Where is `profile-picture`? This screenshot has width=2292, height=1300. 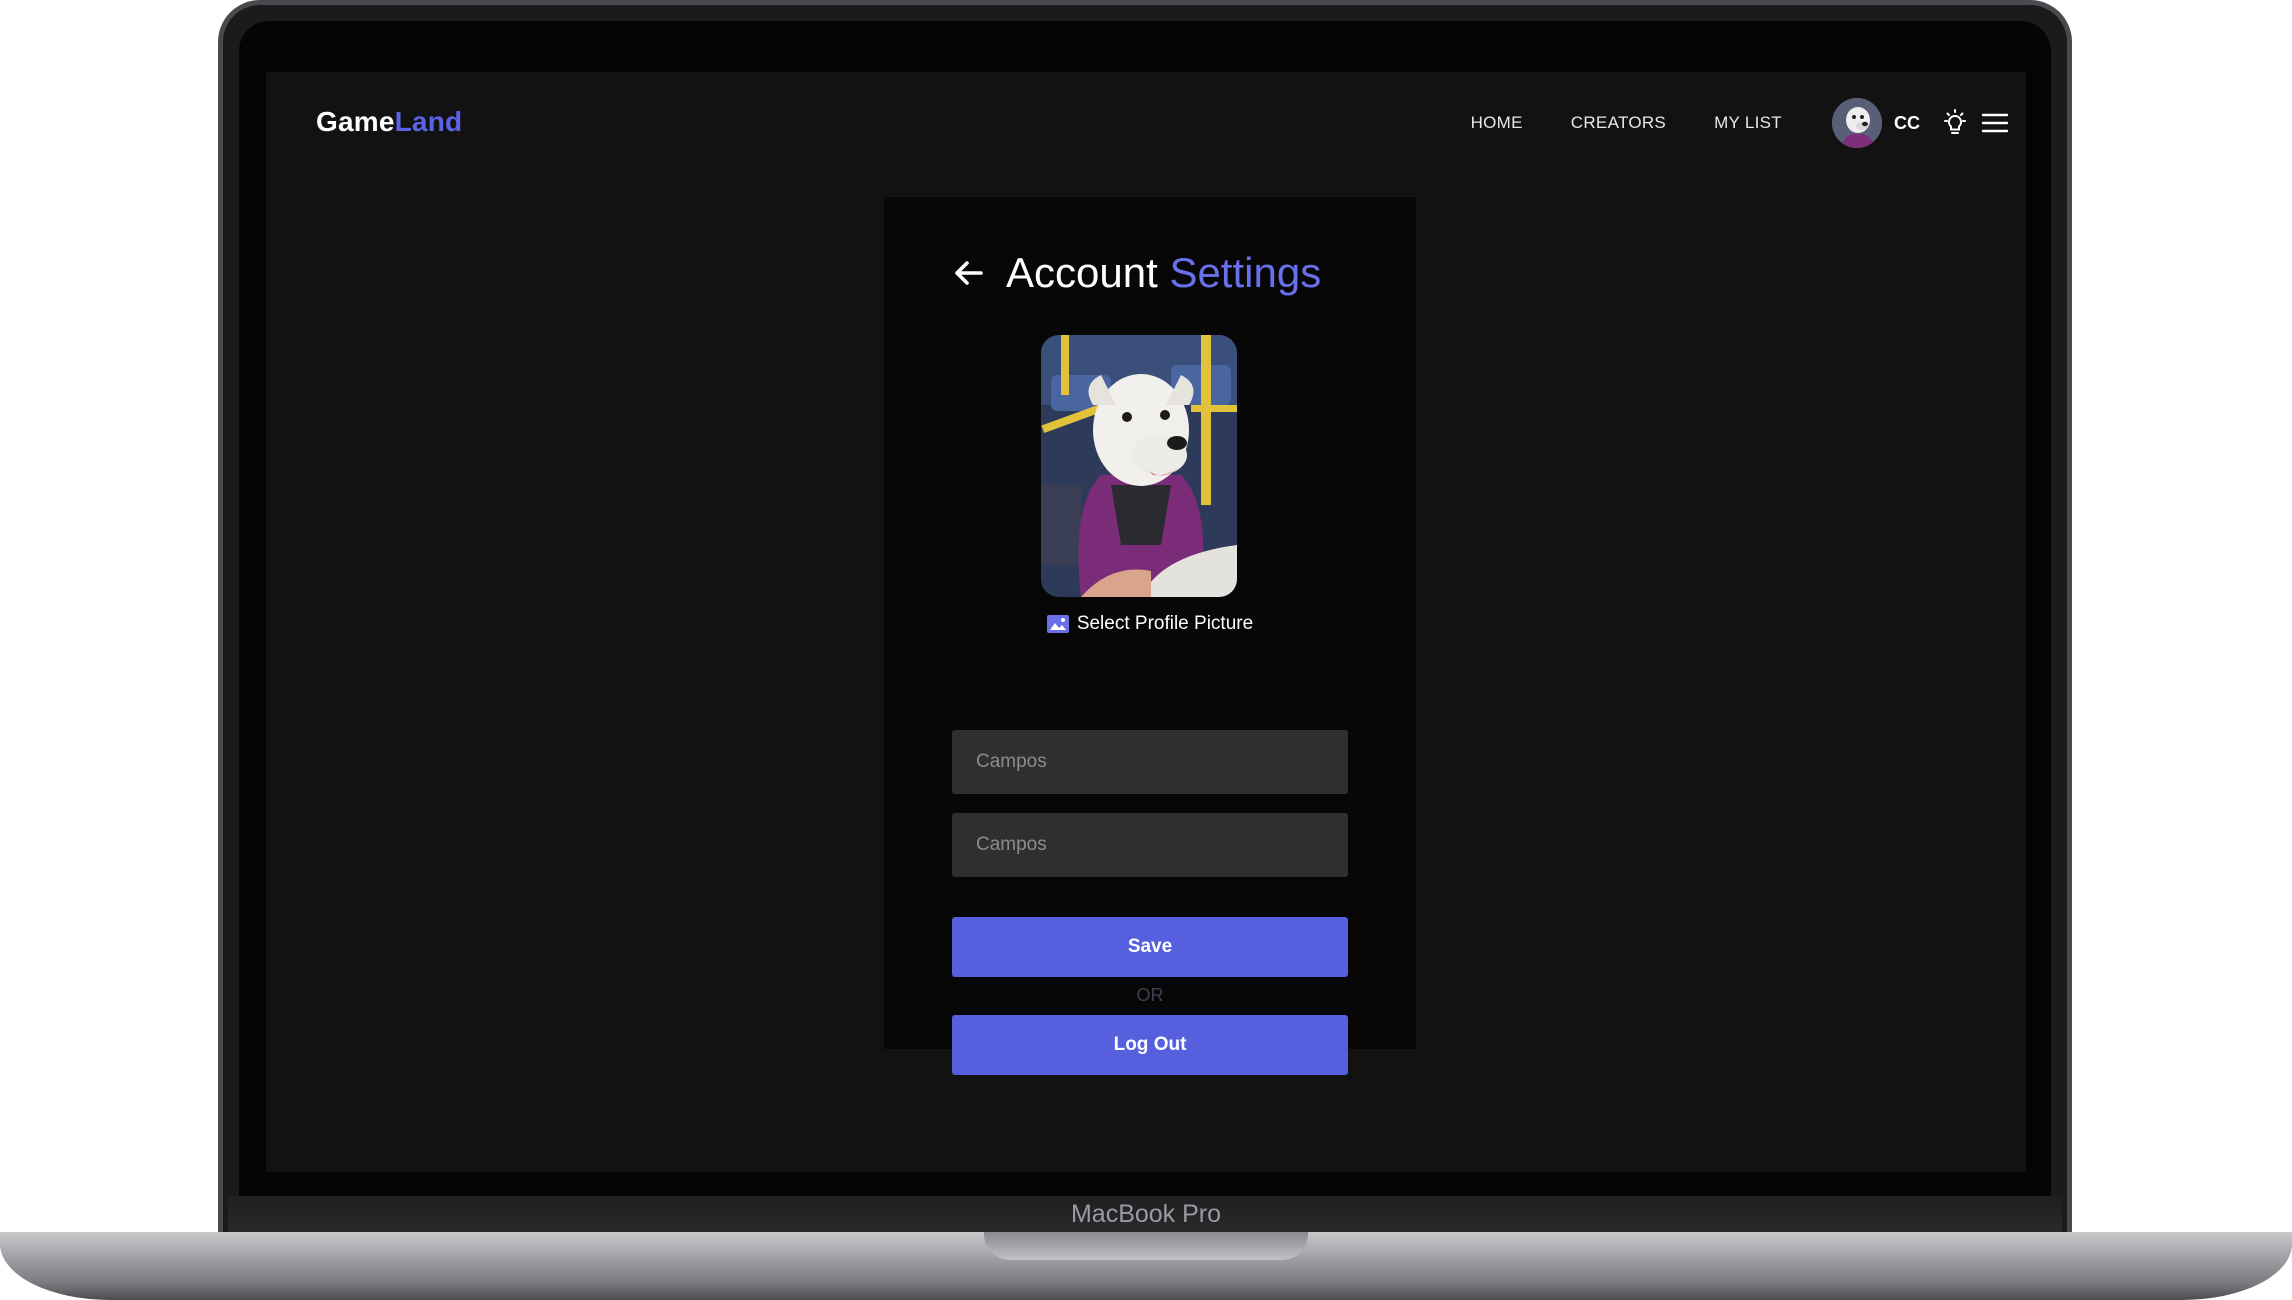
profile-picture is located at coordinates (1139, 466).